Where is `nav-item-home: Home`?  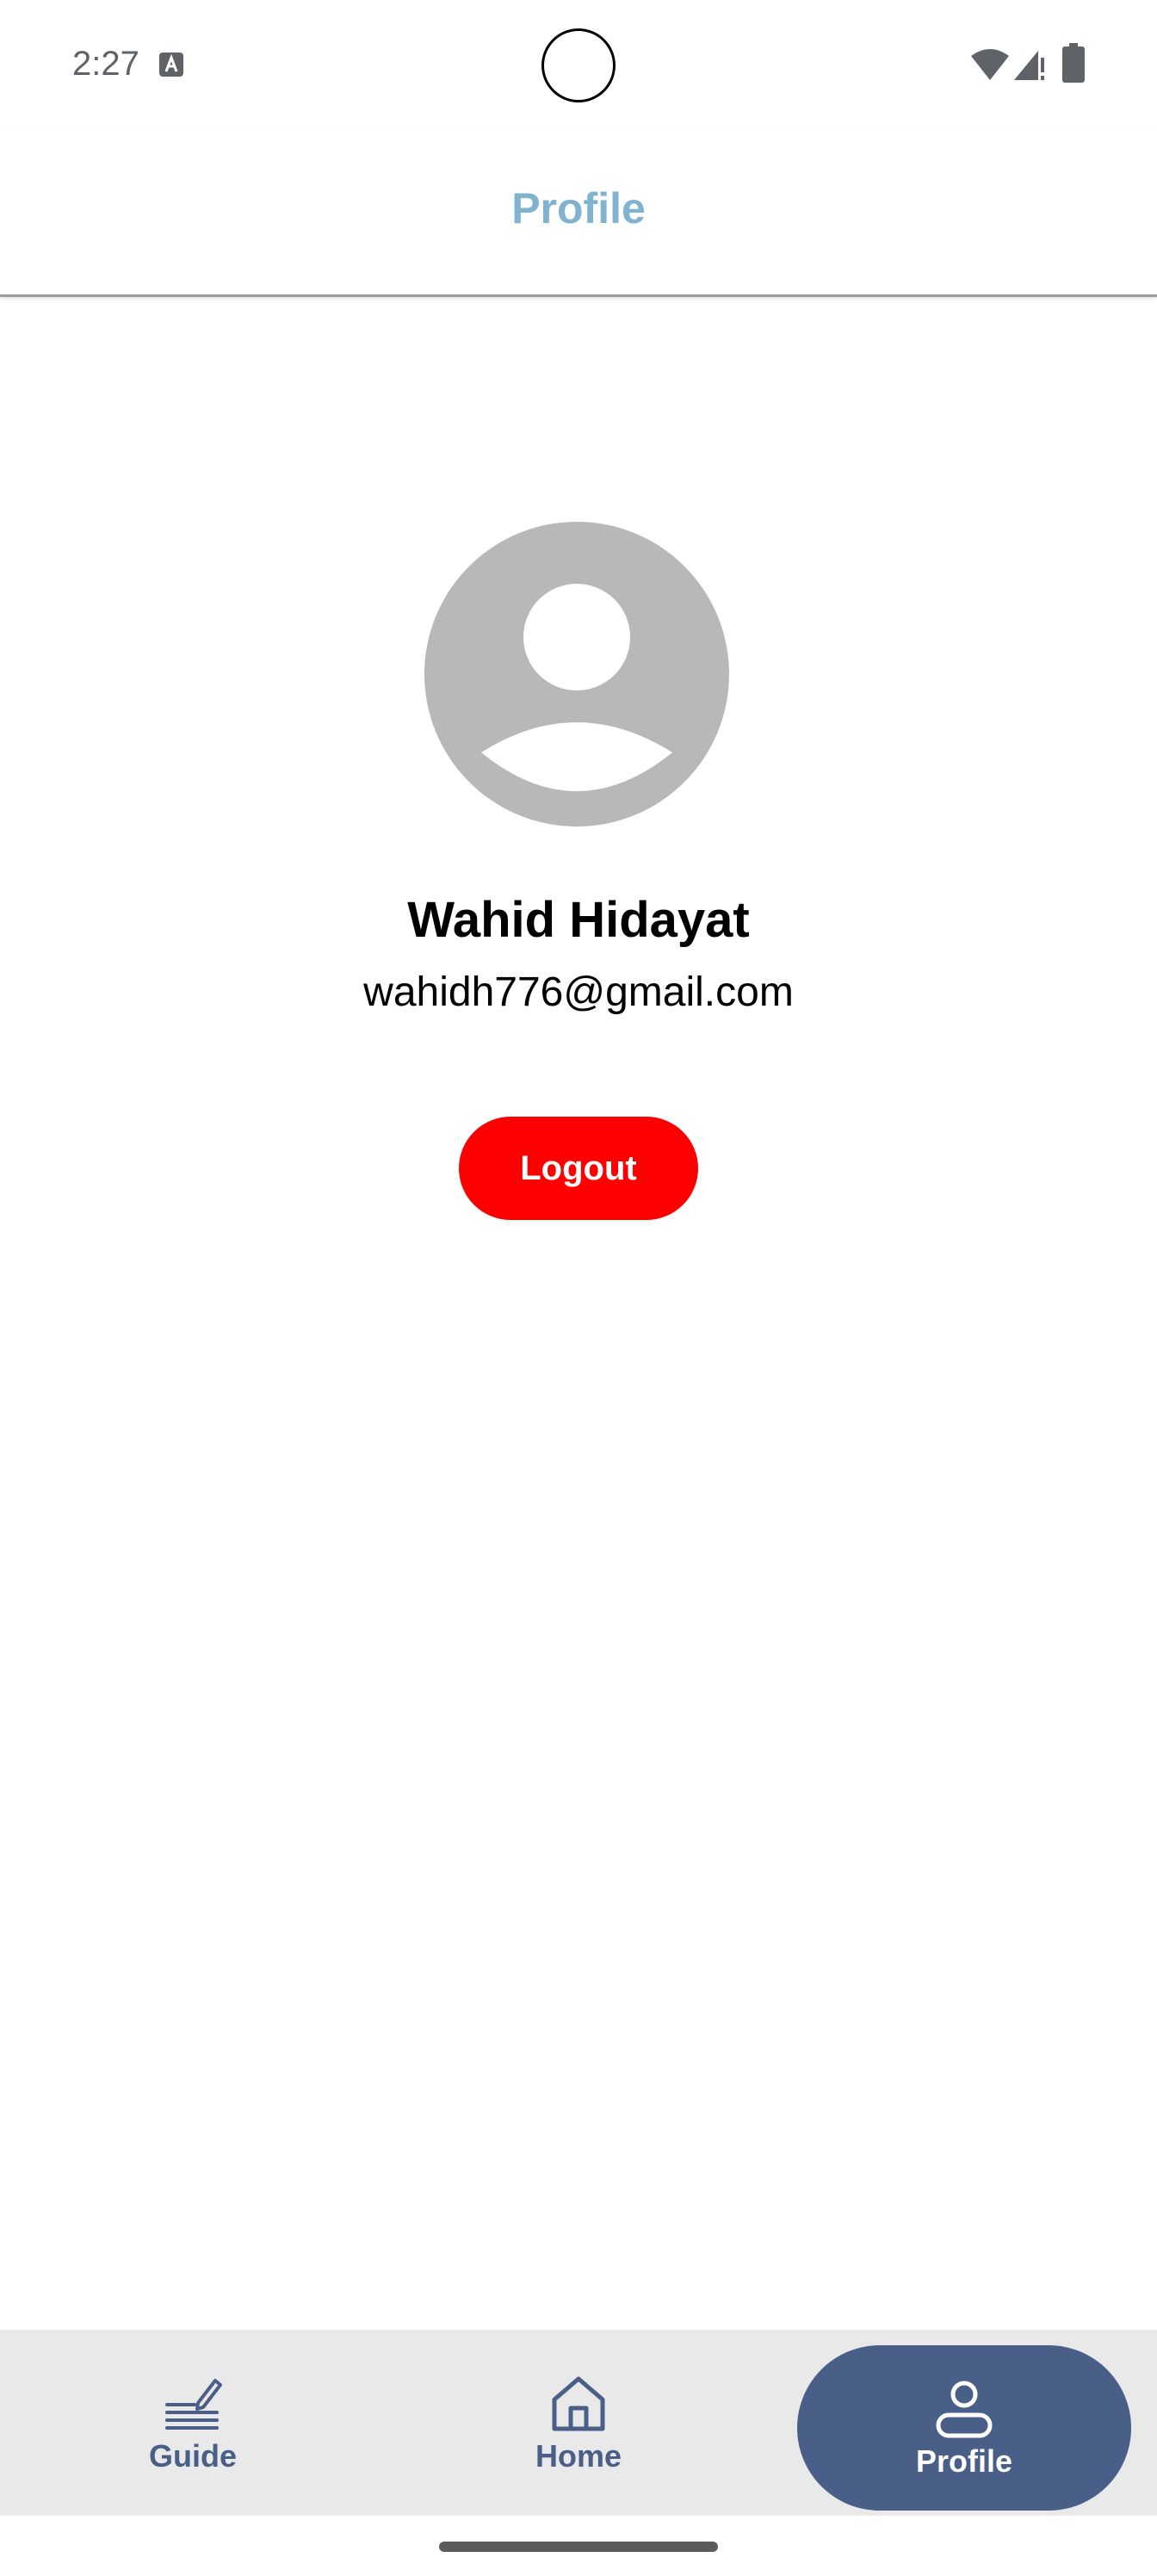
nav-item-home: Home is located at coordinates (579, 2423).